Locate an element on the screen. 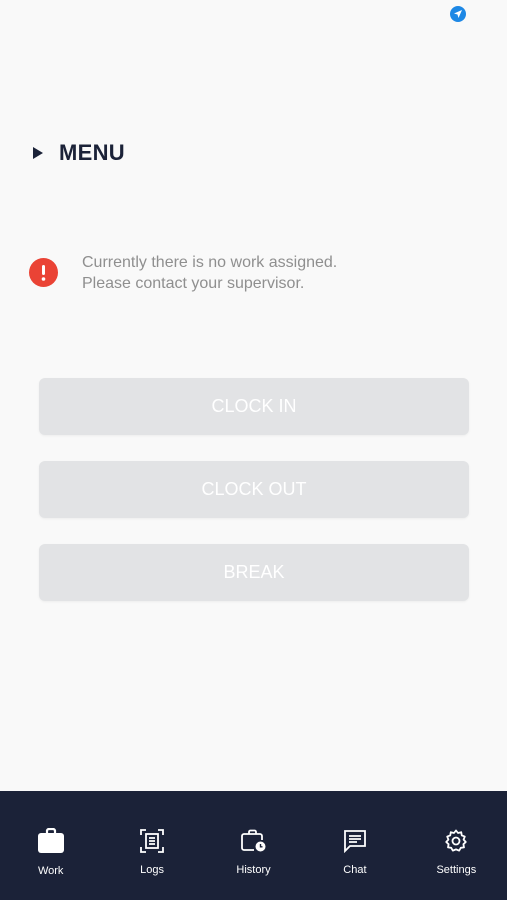 This screenshot has height=900, width=507. briefcase-icon is located at coordinates (51, 841).